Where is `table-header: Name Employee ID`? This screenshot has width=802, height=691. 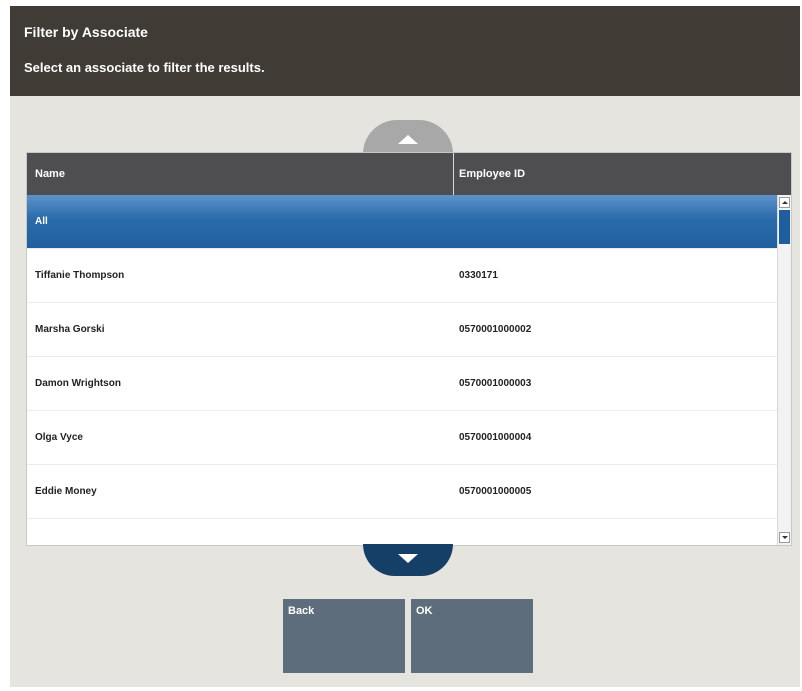
table-header: Name Employee ID is located at coordinates (409, 174).